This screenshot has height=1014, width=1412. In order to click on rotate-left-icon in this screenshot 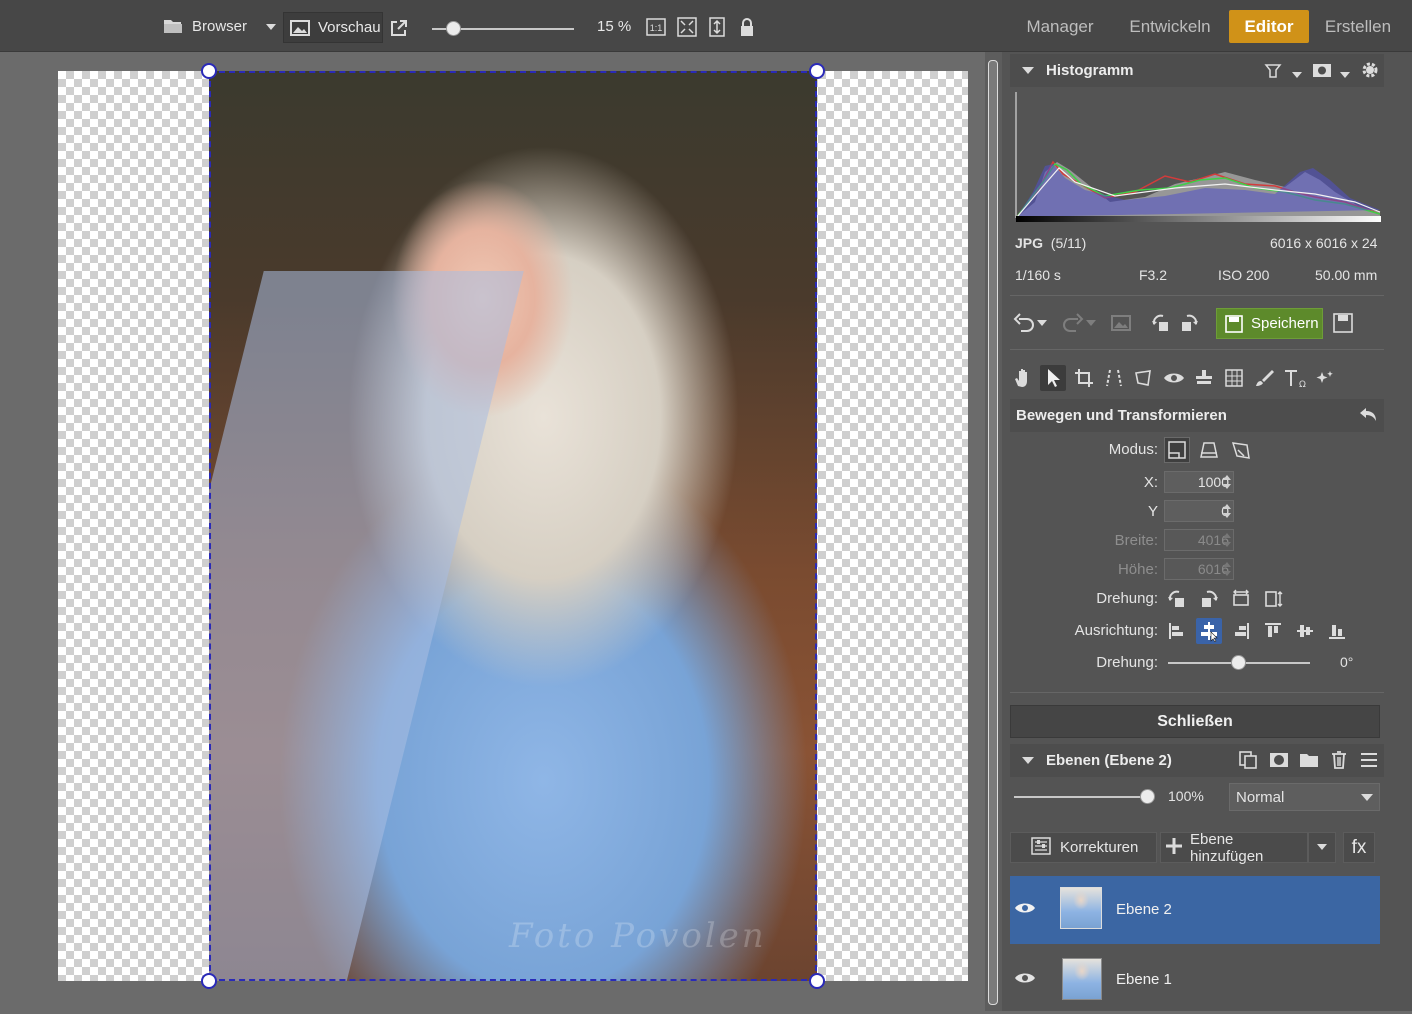, I will do `click(1161, 323)`.